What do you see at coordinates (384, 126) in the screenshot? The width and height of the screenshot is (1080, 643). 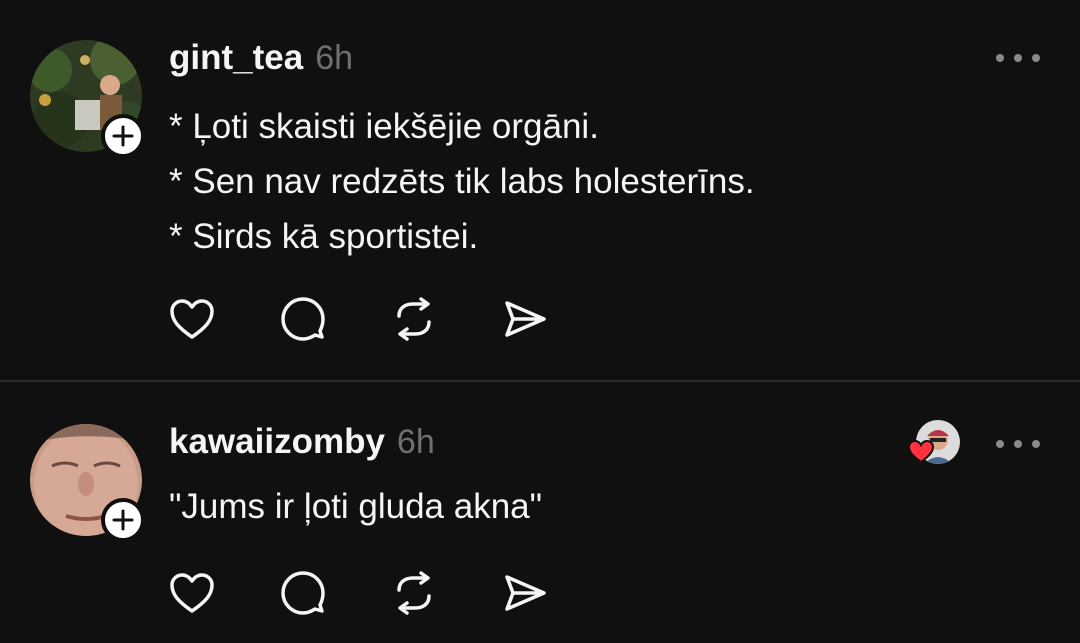 I see `post-text-line: * Ļoti skaisti iekšējie orgāni.` at bounding box center [384, 126].